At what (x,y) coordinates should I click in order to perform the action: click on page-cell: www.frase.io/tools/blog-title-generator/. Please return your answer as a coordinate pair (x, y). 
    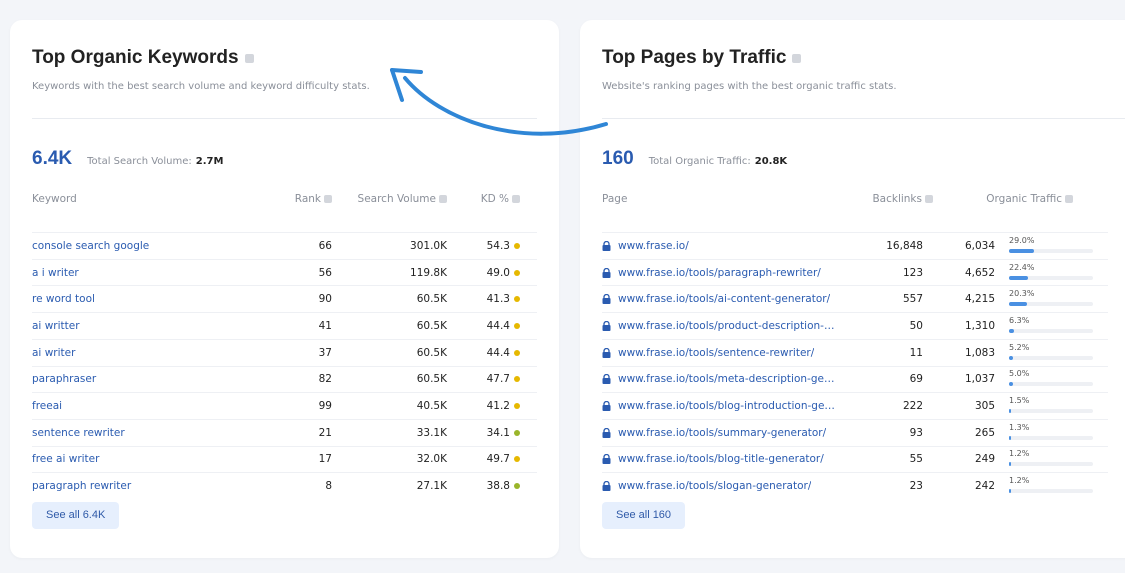
    Looking at the image, I should click on (727, 459).